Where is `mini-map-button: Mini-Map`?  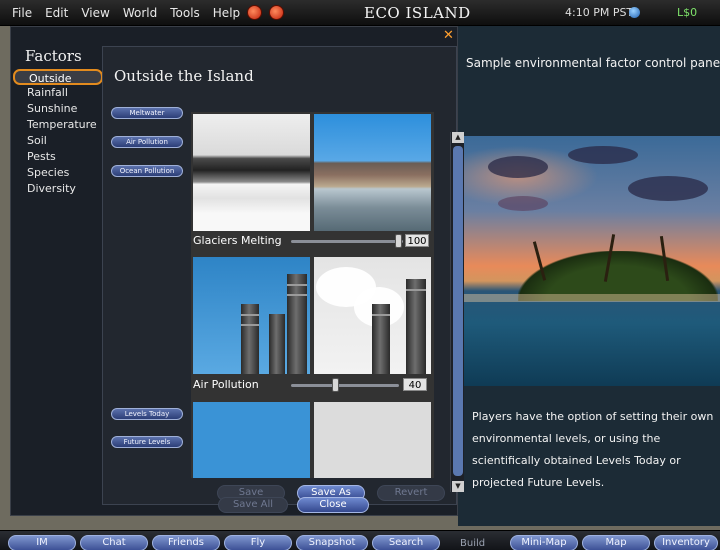 mini-map-button: Mini-Map is located at coordinates (544, 542).